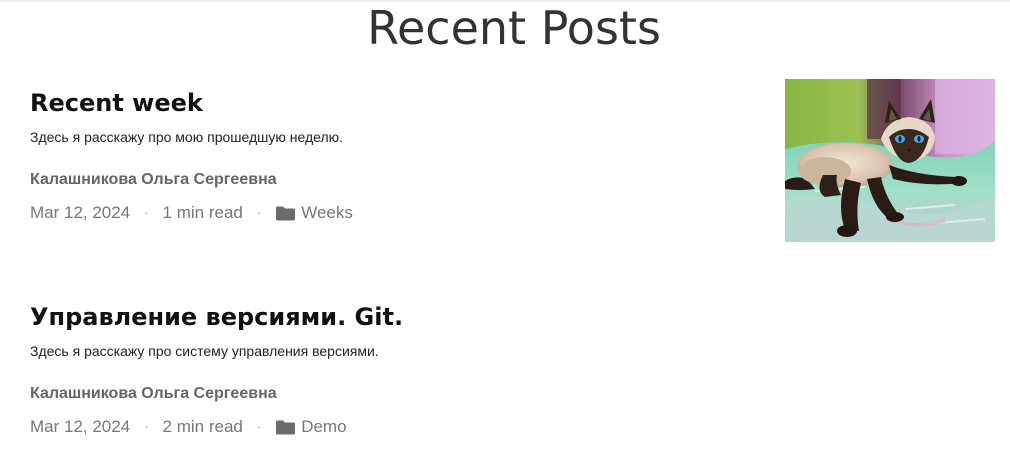  Describe the element at coordinates (514, 28) in the screenshot. I see `section-title: Recent Posts` at that location.